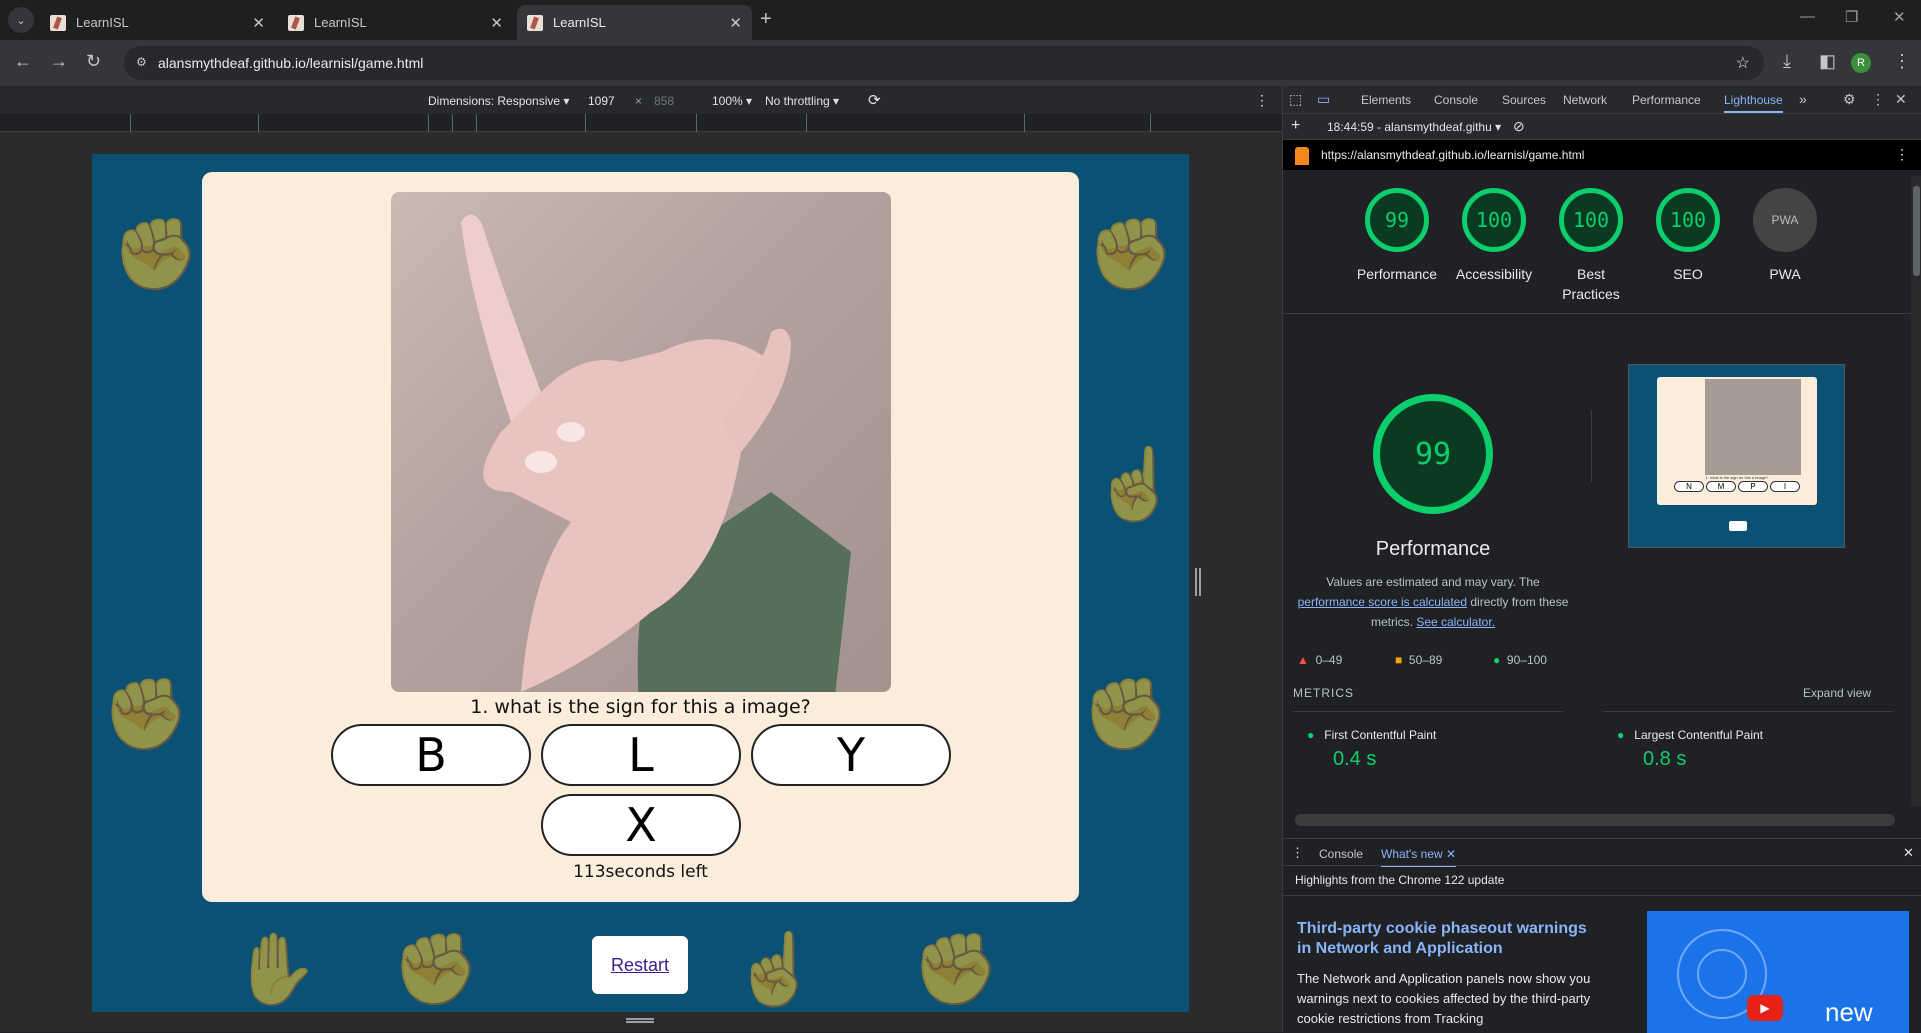  What do you see at coordinates (1355, 759) in the screenshot?
I see `metric-fcp-value: 0.4 s` at bounding box center [1355, 759].